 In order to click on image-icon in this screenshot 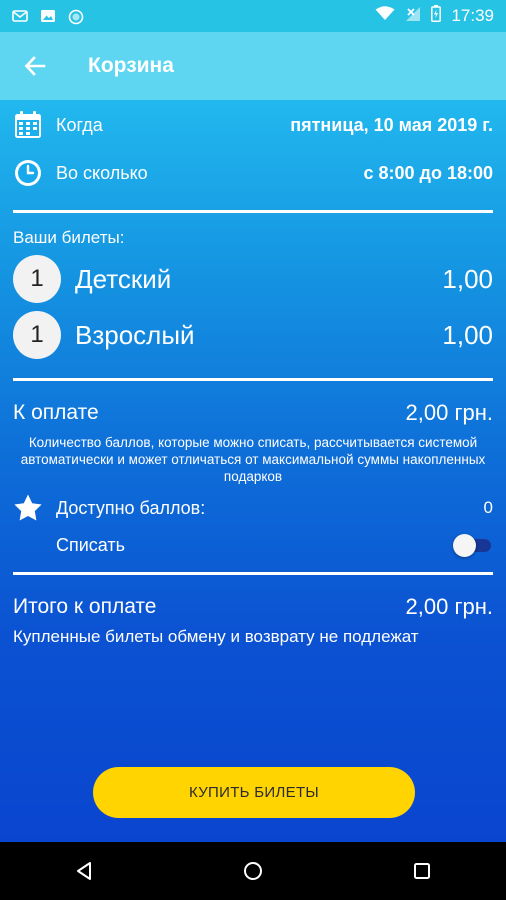, I will do `click(48, 16)`.